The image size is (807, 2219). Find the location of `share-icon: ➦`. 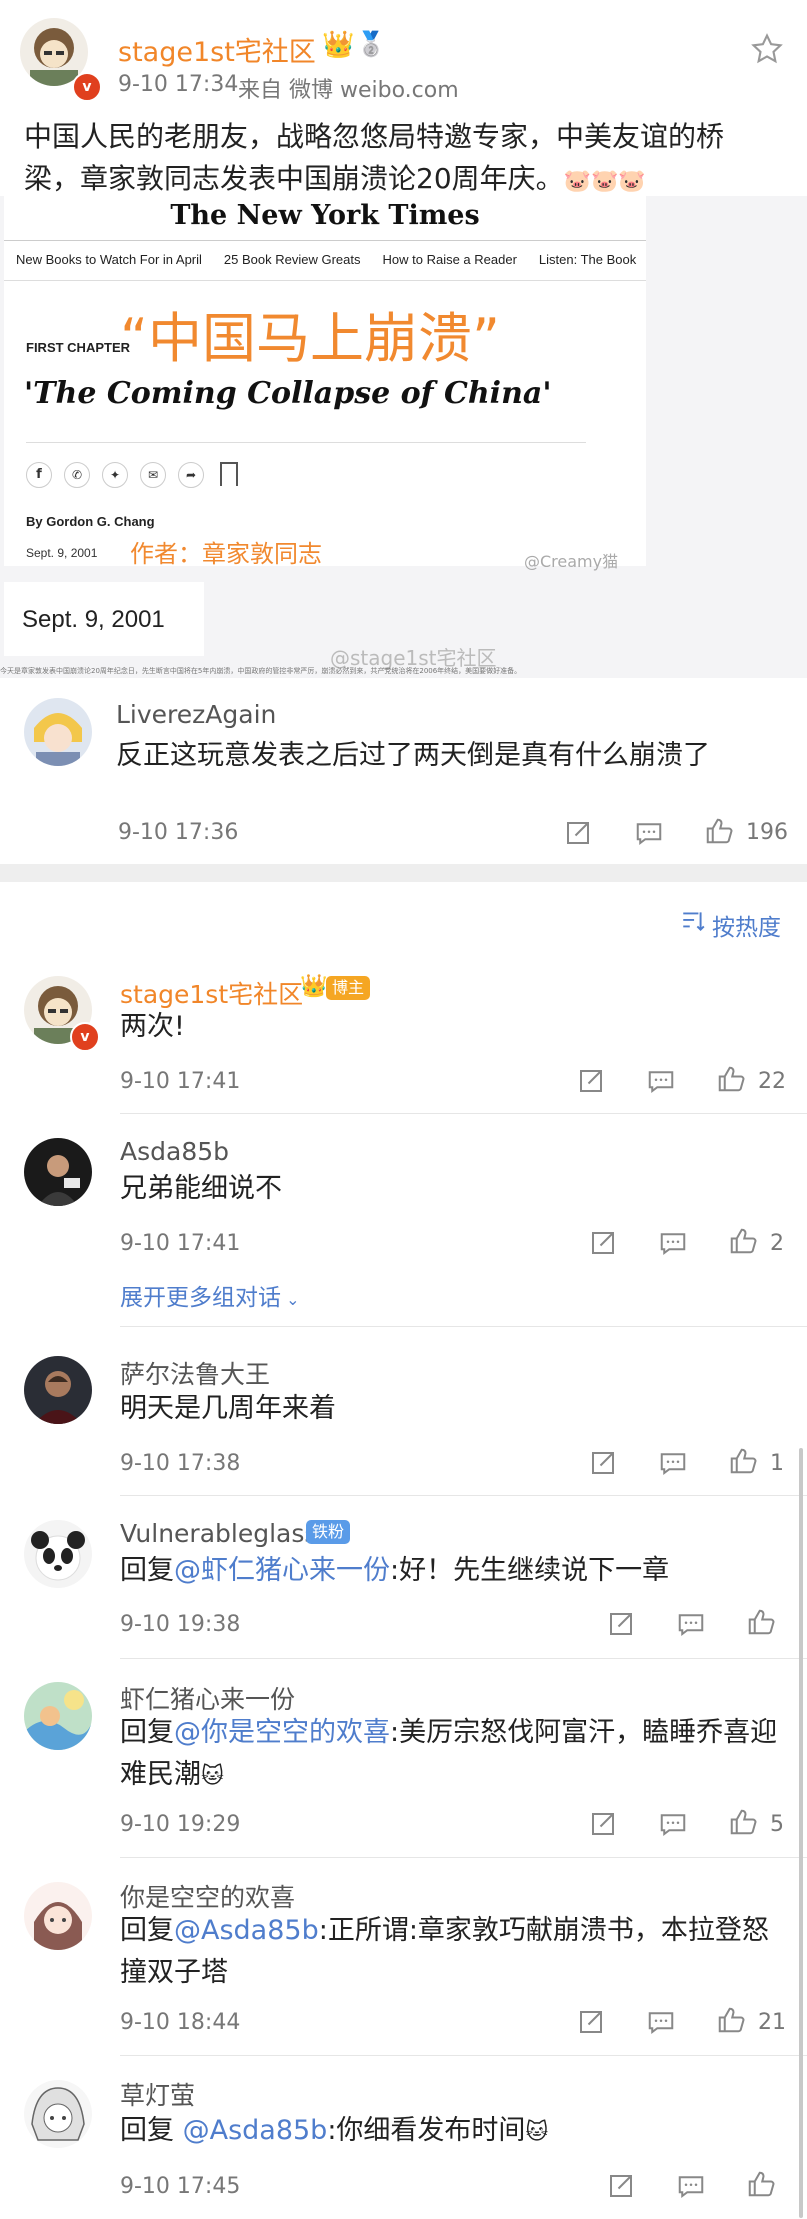

share-icon: ➦ is located at coordinates (191, 475).